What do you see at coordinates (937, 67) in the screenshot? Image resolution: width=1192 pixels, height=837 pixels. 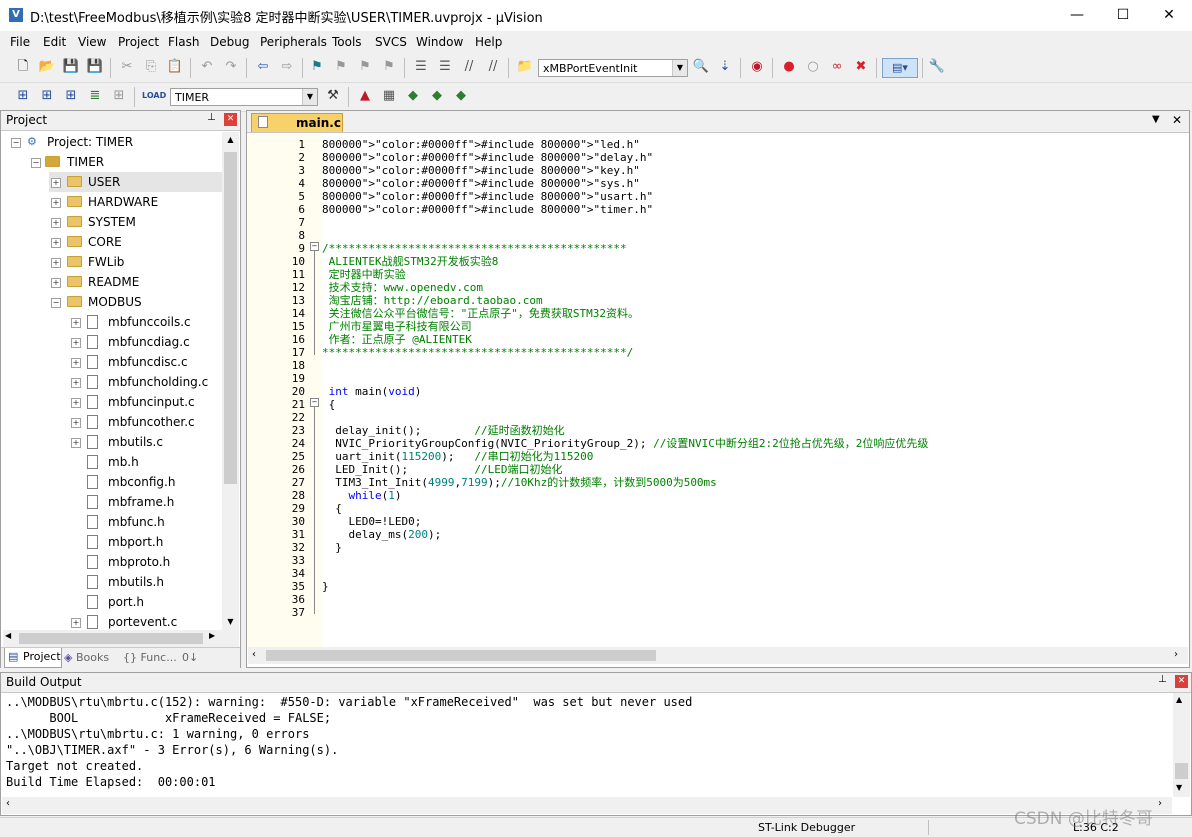 I see `configure-icon: 🔧` at bounding box center [937, 67].